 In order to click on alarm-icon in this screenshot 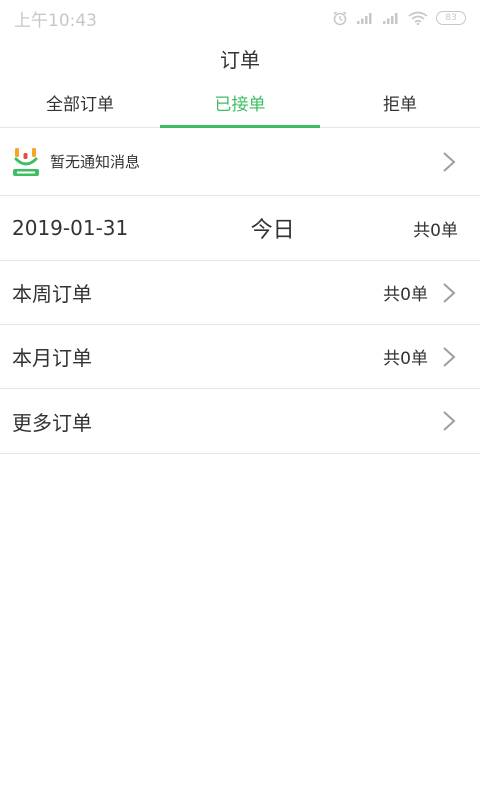, I will do `click(340, 18)`.